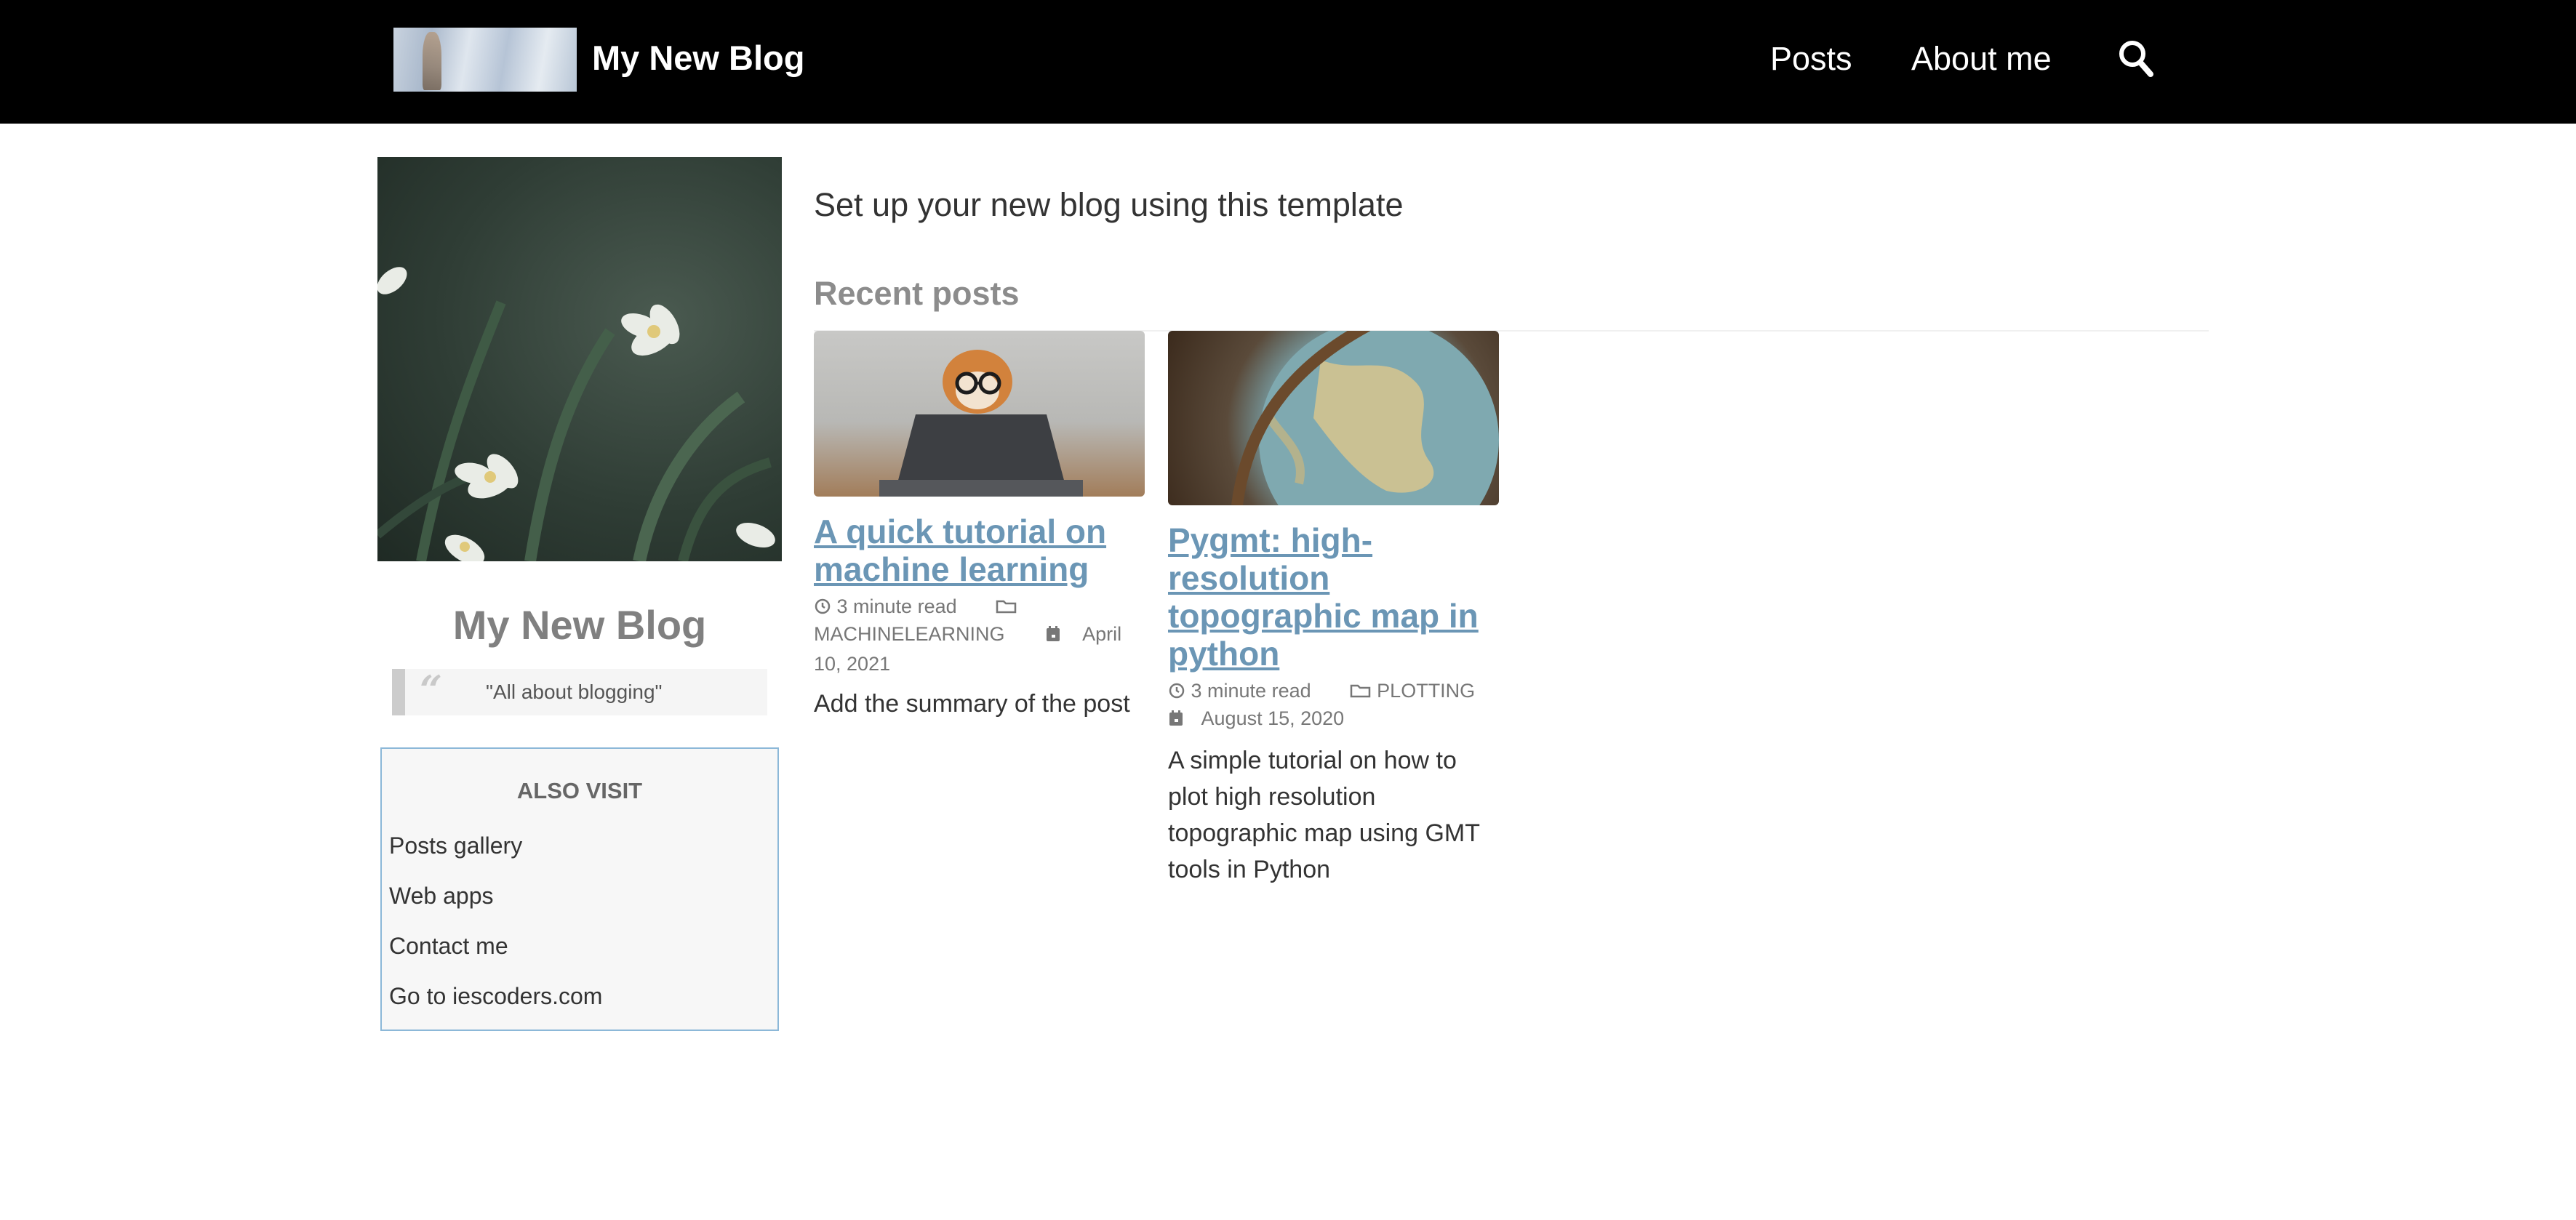 The image size is (2576, 1220). I want to click on brand-title: My New Blog, so click(698, 58).